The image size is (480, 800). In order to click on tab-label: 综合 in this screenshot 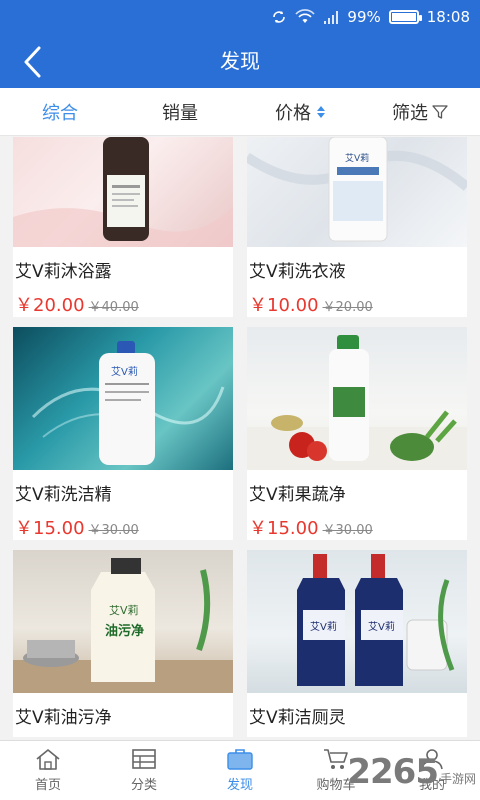, I will do `click(60, 113)`.